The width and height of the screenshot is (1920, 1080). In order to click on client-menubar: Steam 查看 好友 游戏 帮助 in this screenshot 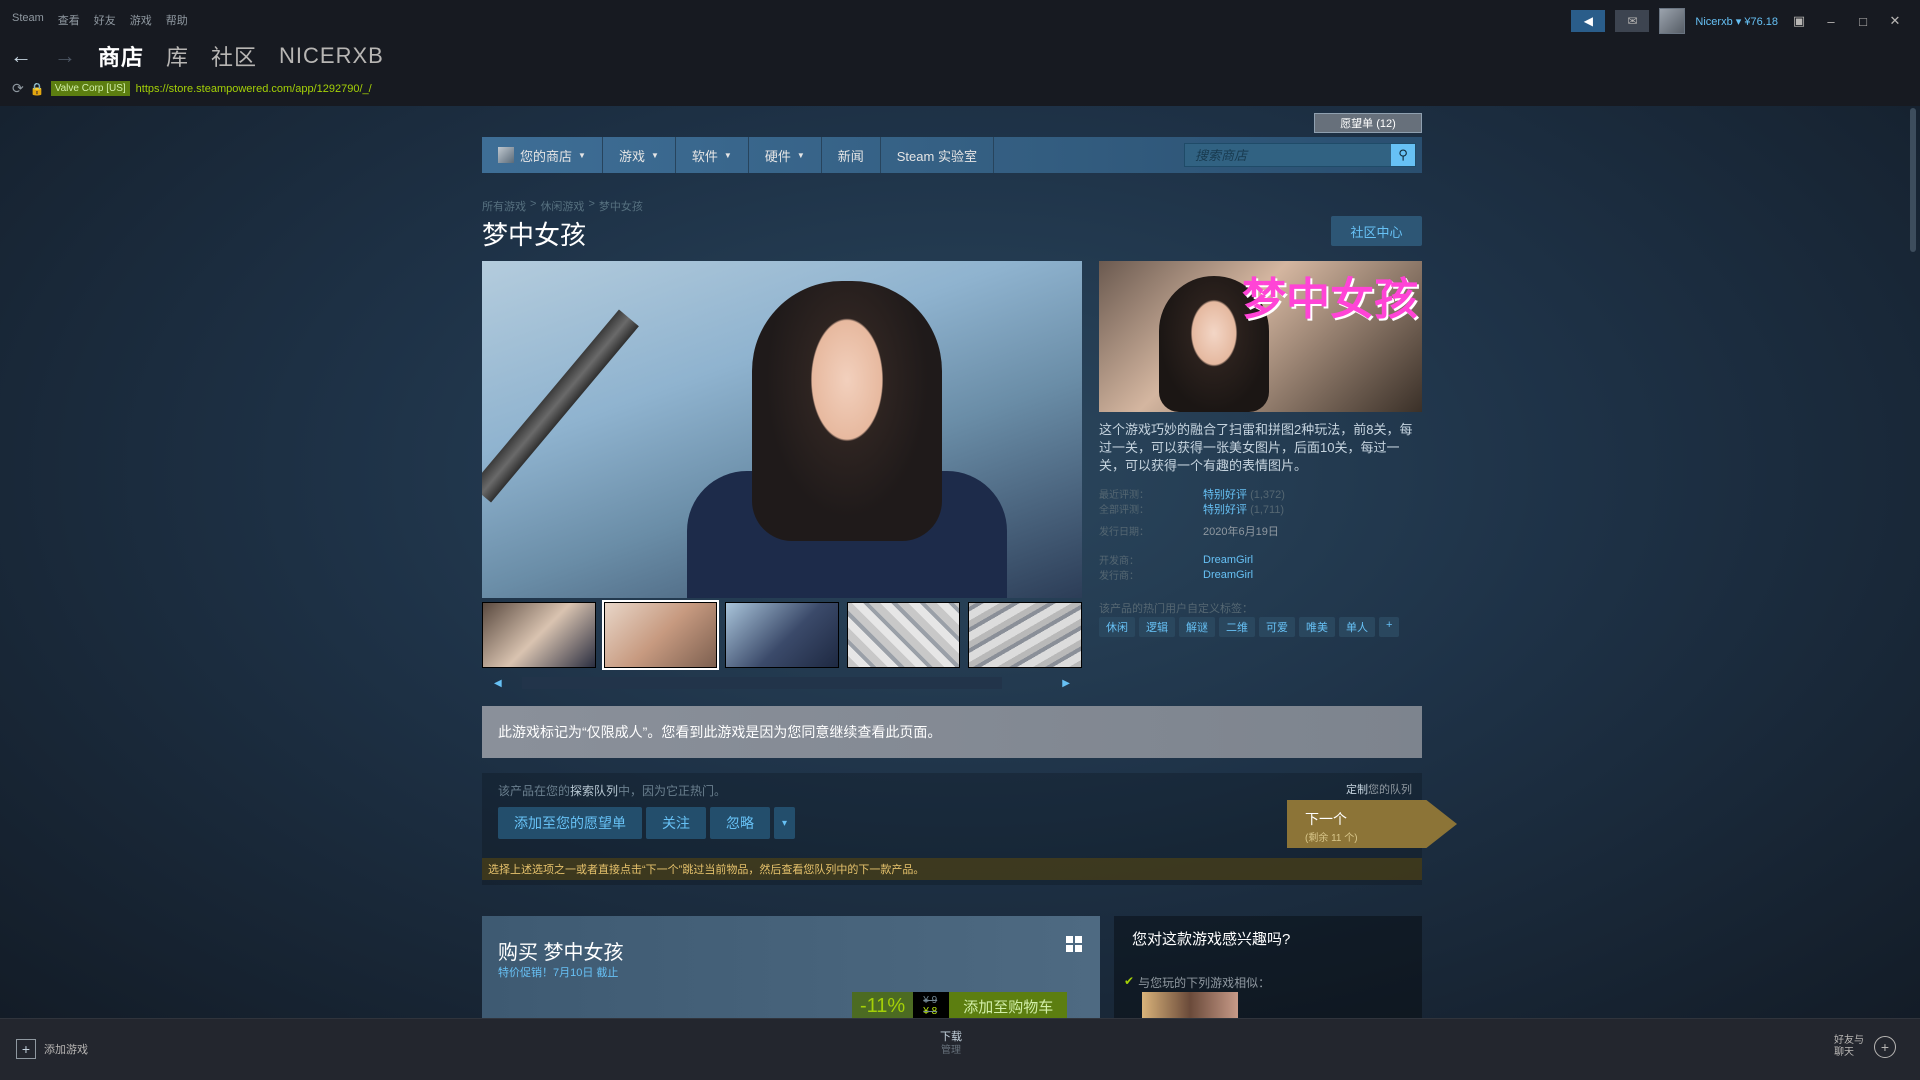, I will do `click(100, 20)`.